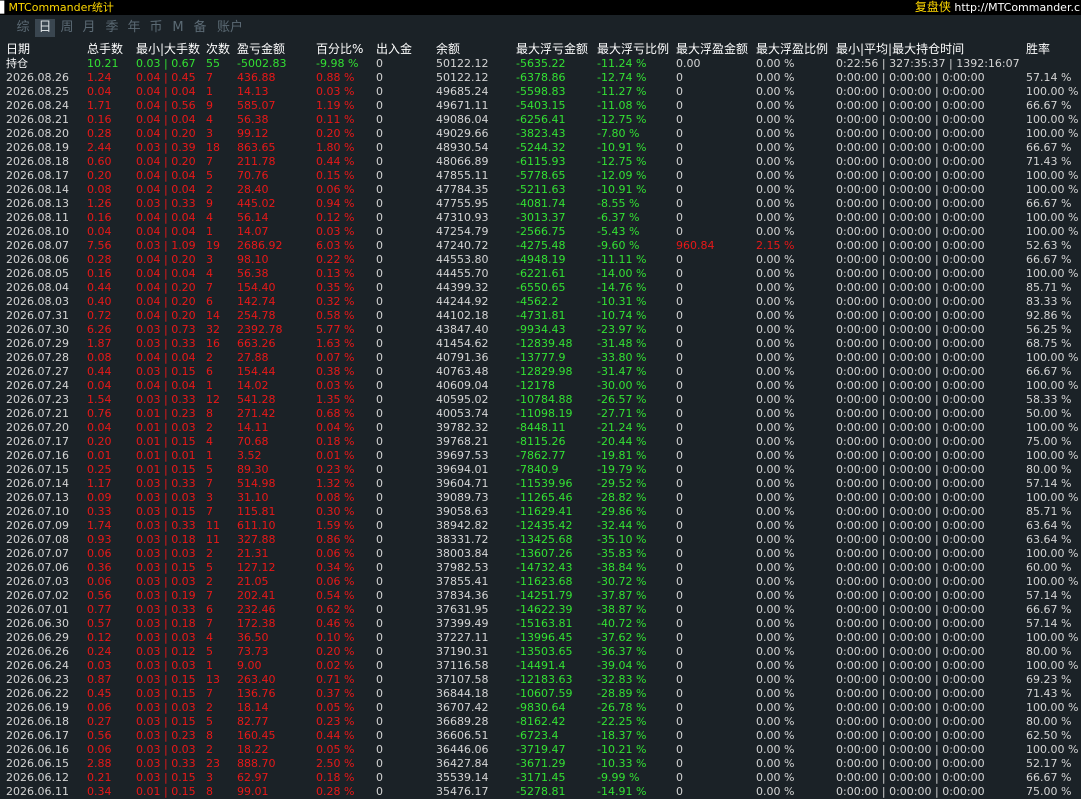  I want to click on cell-date: 2026.08.04, so click(37, 287).